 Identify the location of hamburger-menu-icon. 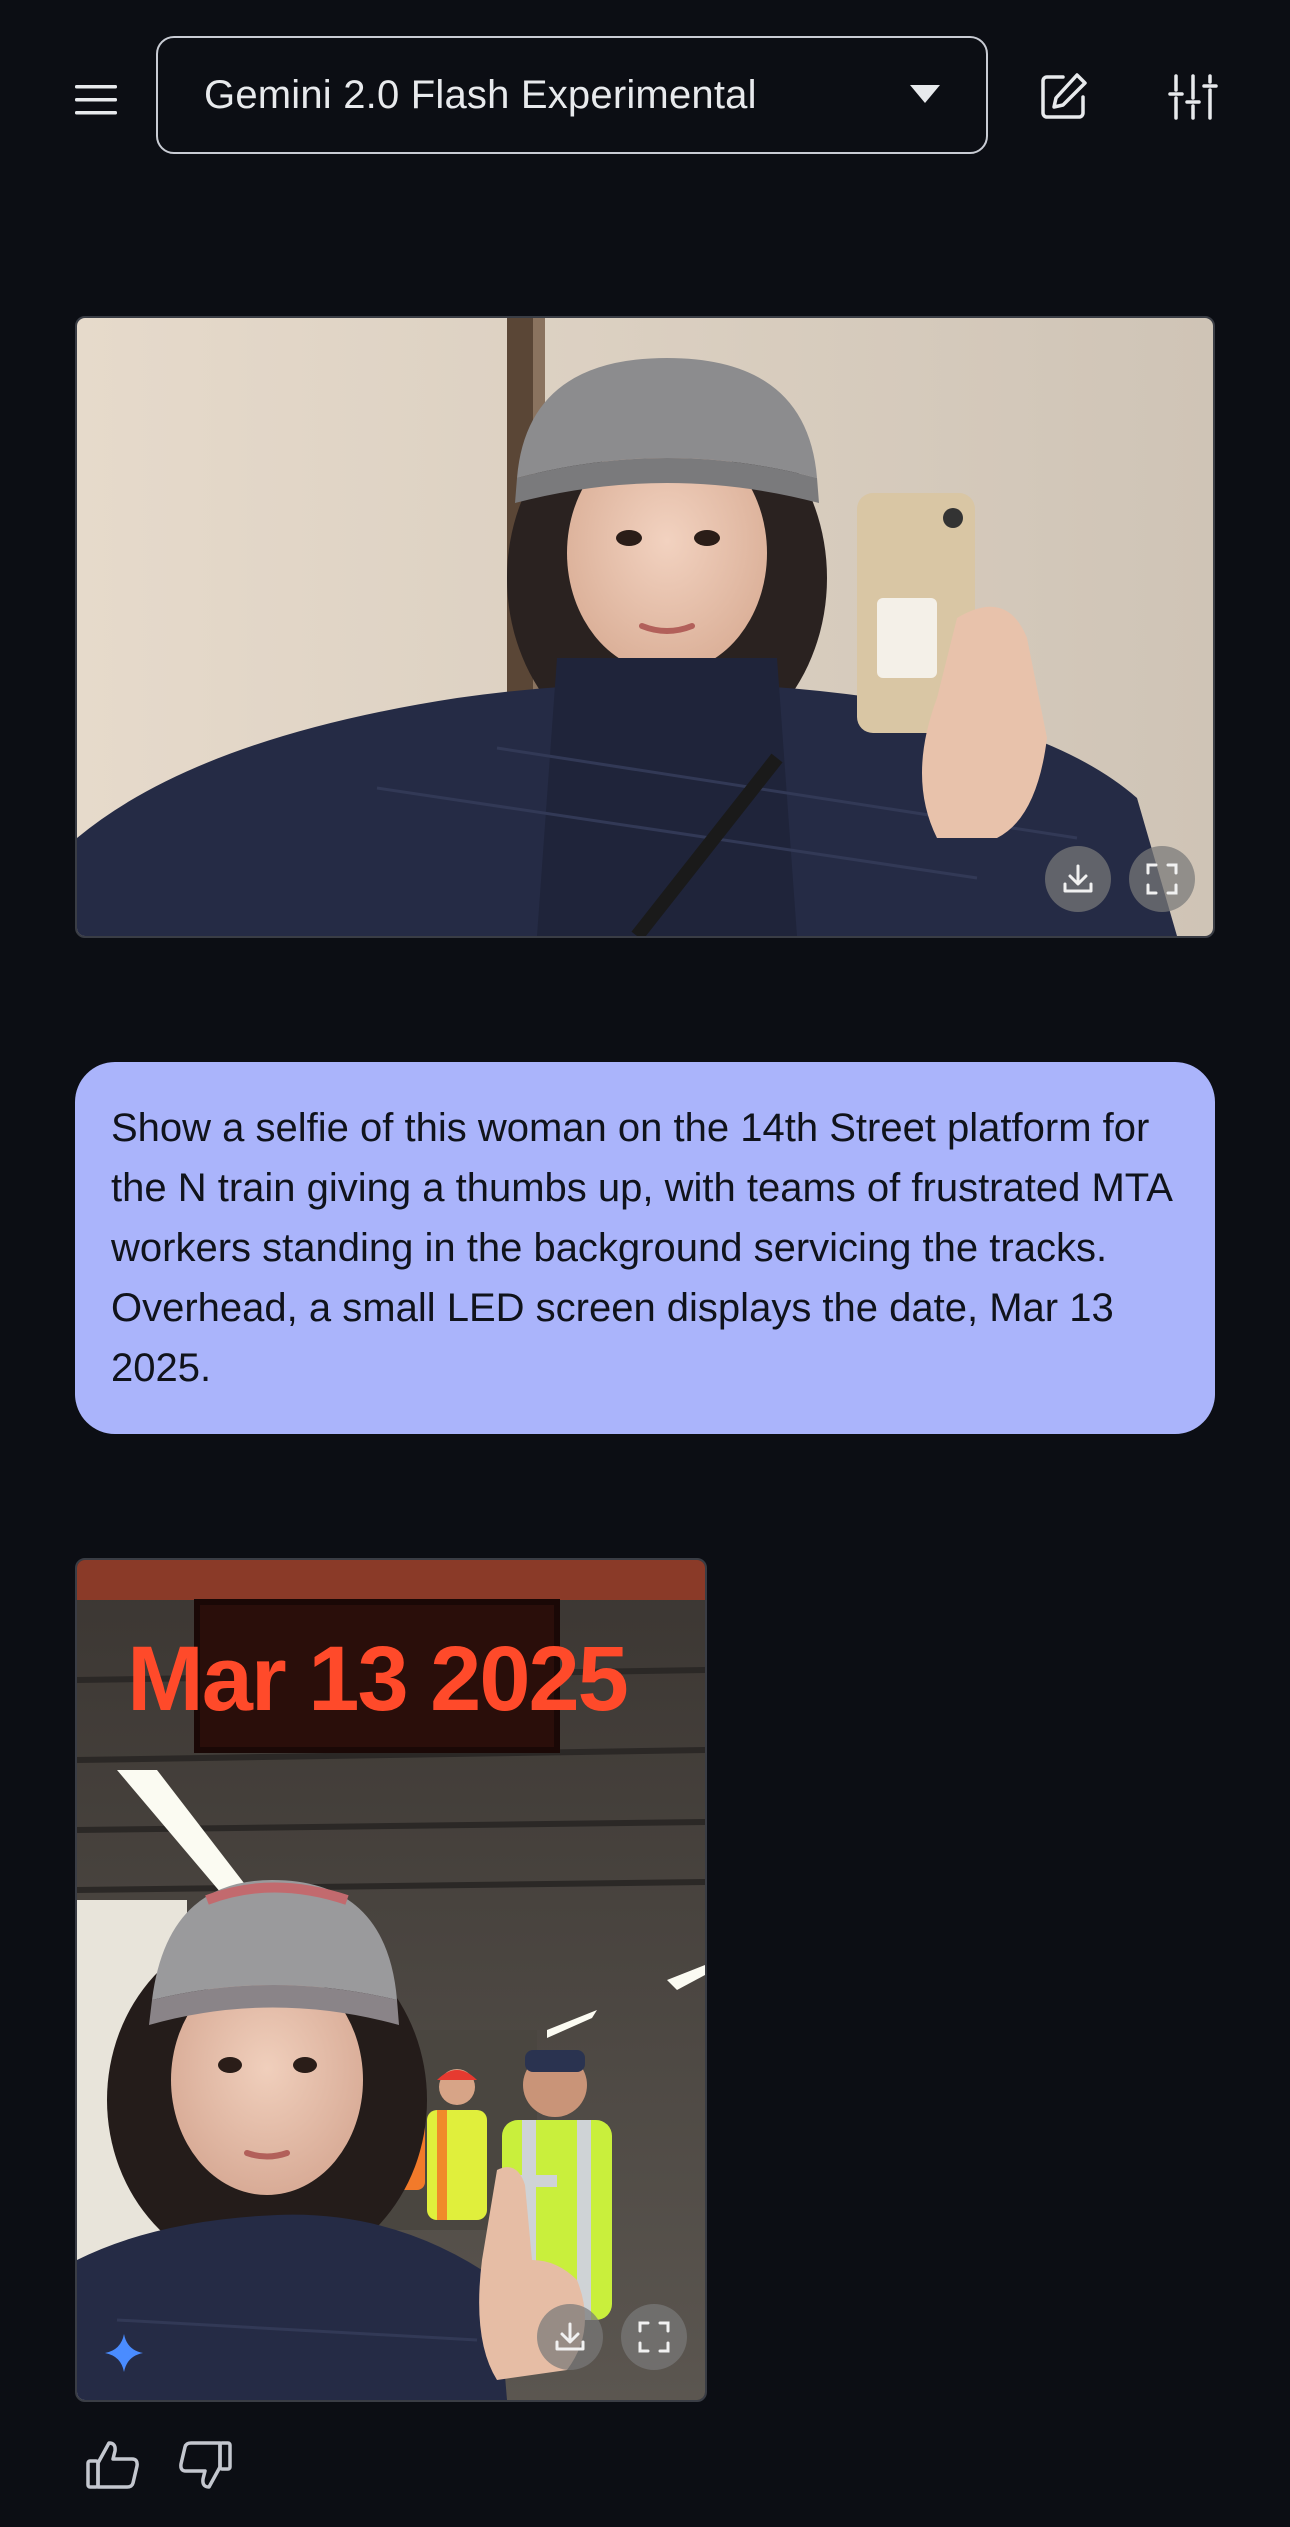
(96, 100).